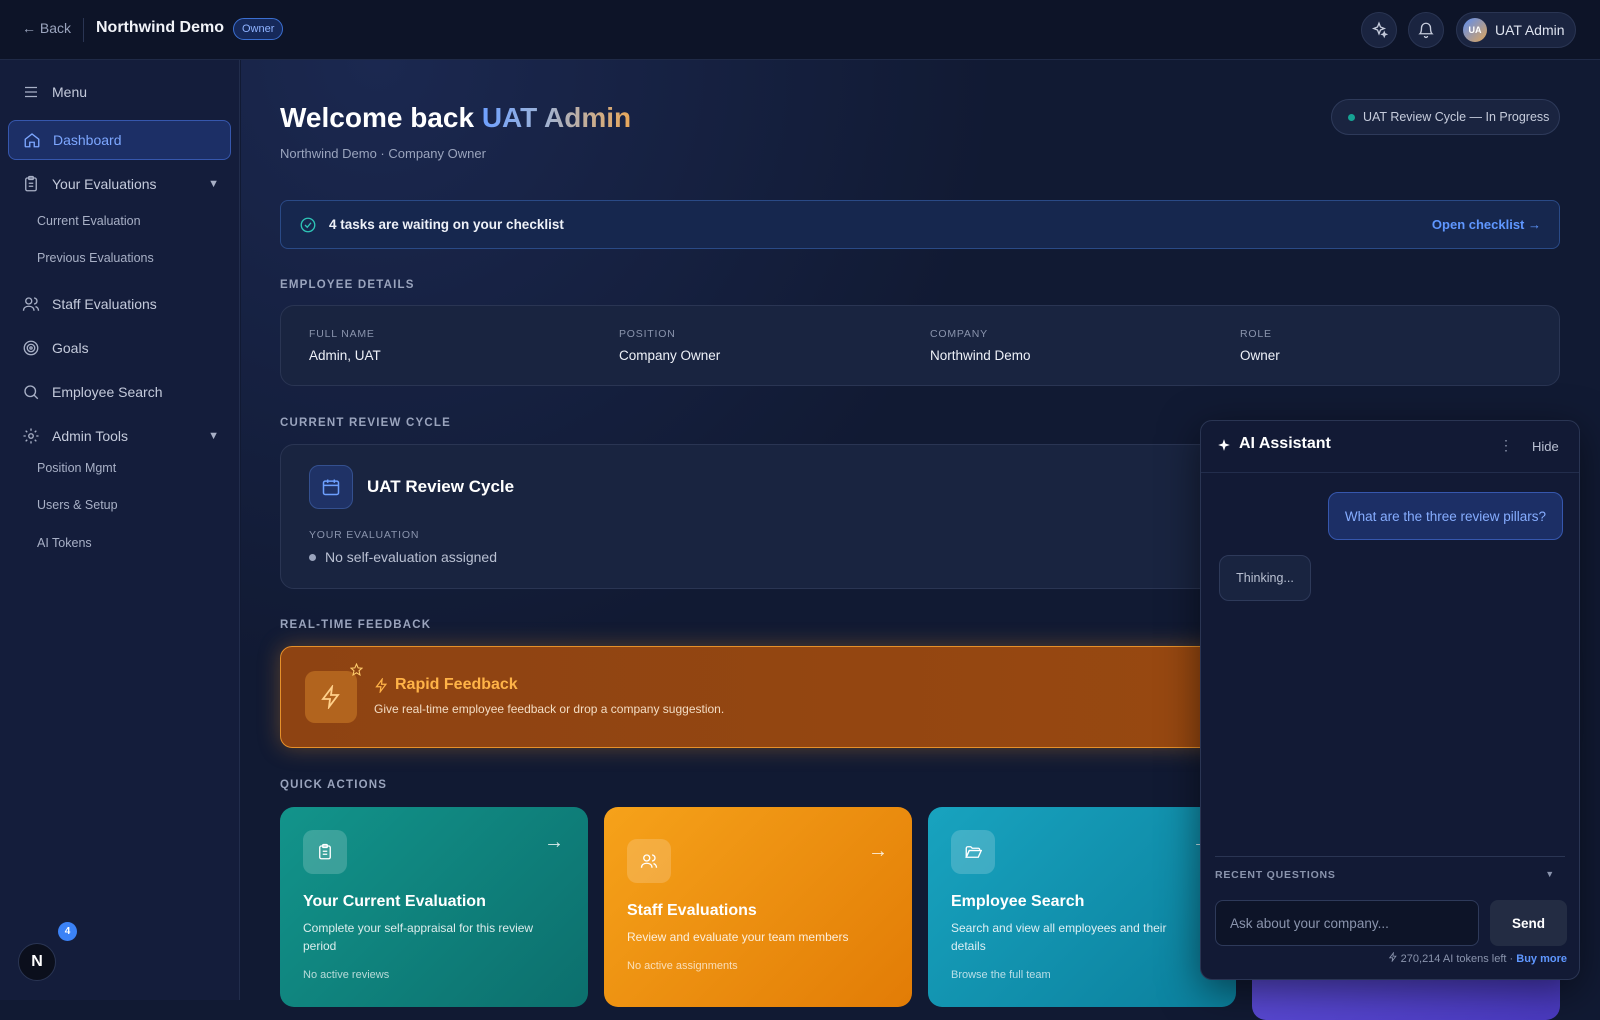 Image resolution: width=1600 pixels, height=1020 pixels. What do you see at coordinates (76, 468) in the screenshot?
I see `sidebar-subitem-position-mgmt: Position Mgmt` at bounding box center [76, 468].